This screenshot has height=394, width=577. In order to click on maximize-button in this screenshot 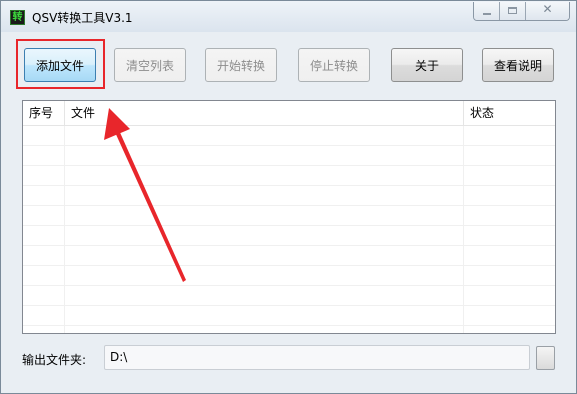, I will do `click(513, 11)`.